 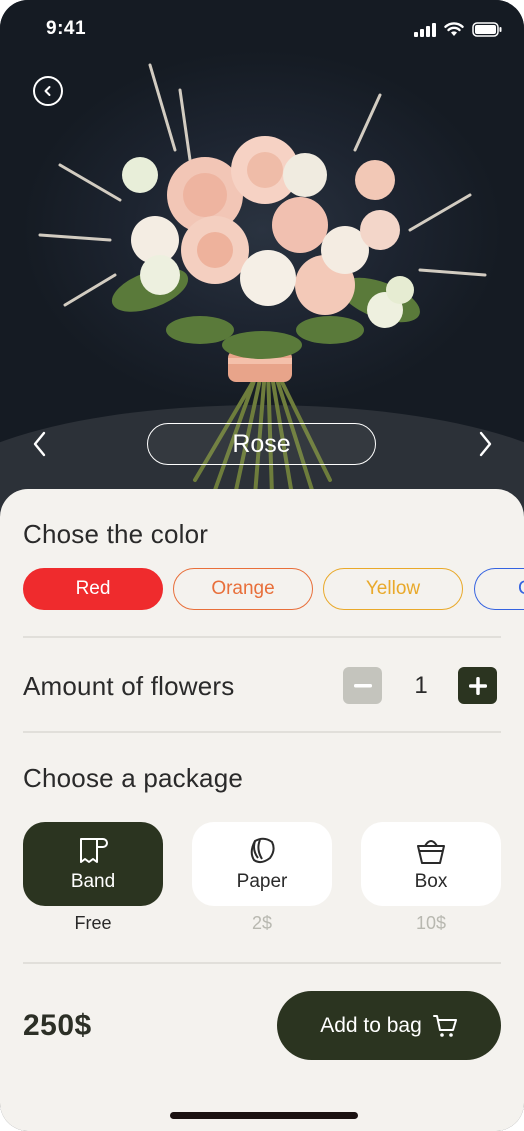 What do you see at coordinates (431, 881) in the screenshot?
I see `package-label: Box` at bounding box center [431, 881].